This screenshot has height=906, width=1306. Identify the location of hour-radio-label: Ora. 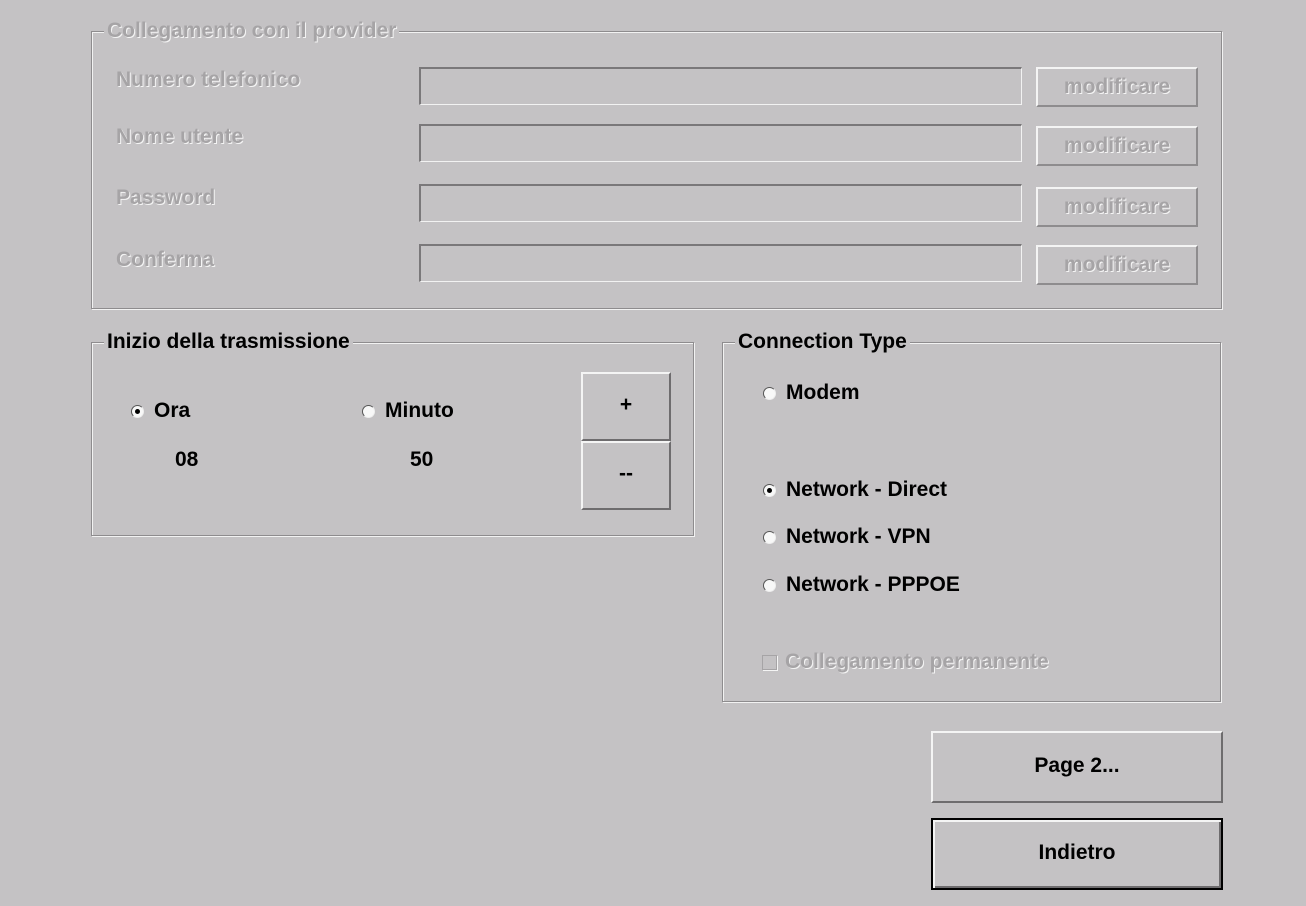
(172, 410).